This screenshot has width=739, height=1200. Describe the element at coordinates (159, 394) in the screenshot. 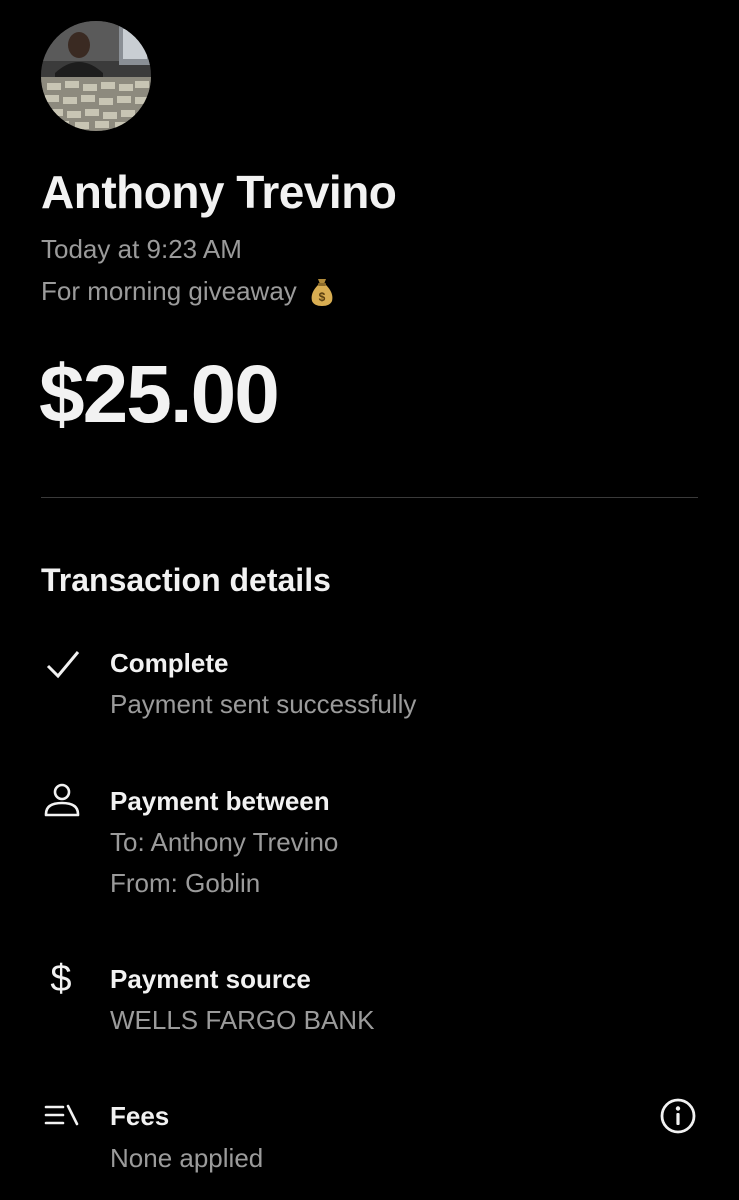

I see `payment-amount: $25.00` at that location.